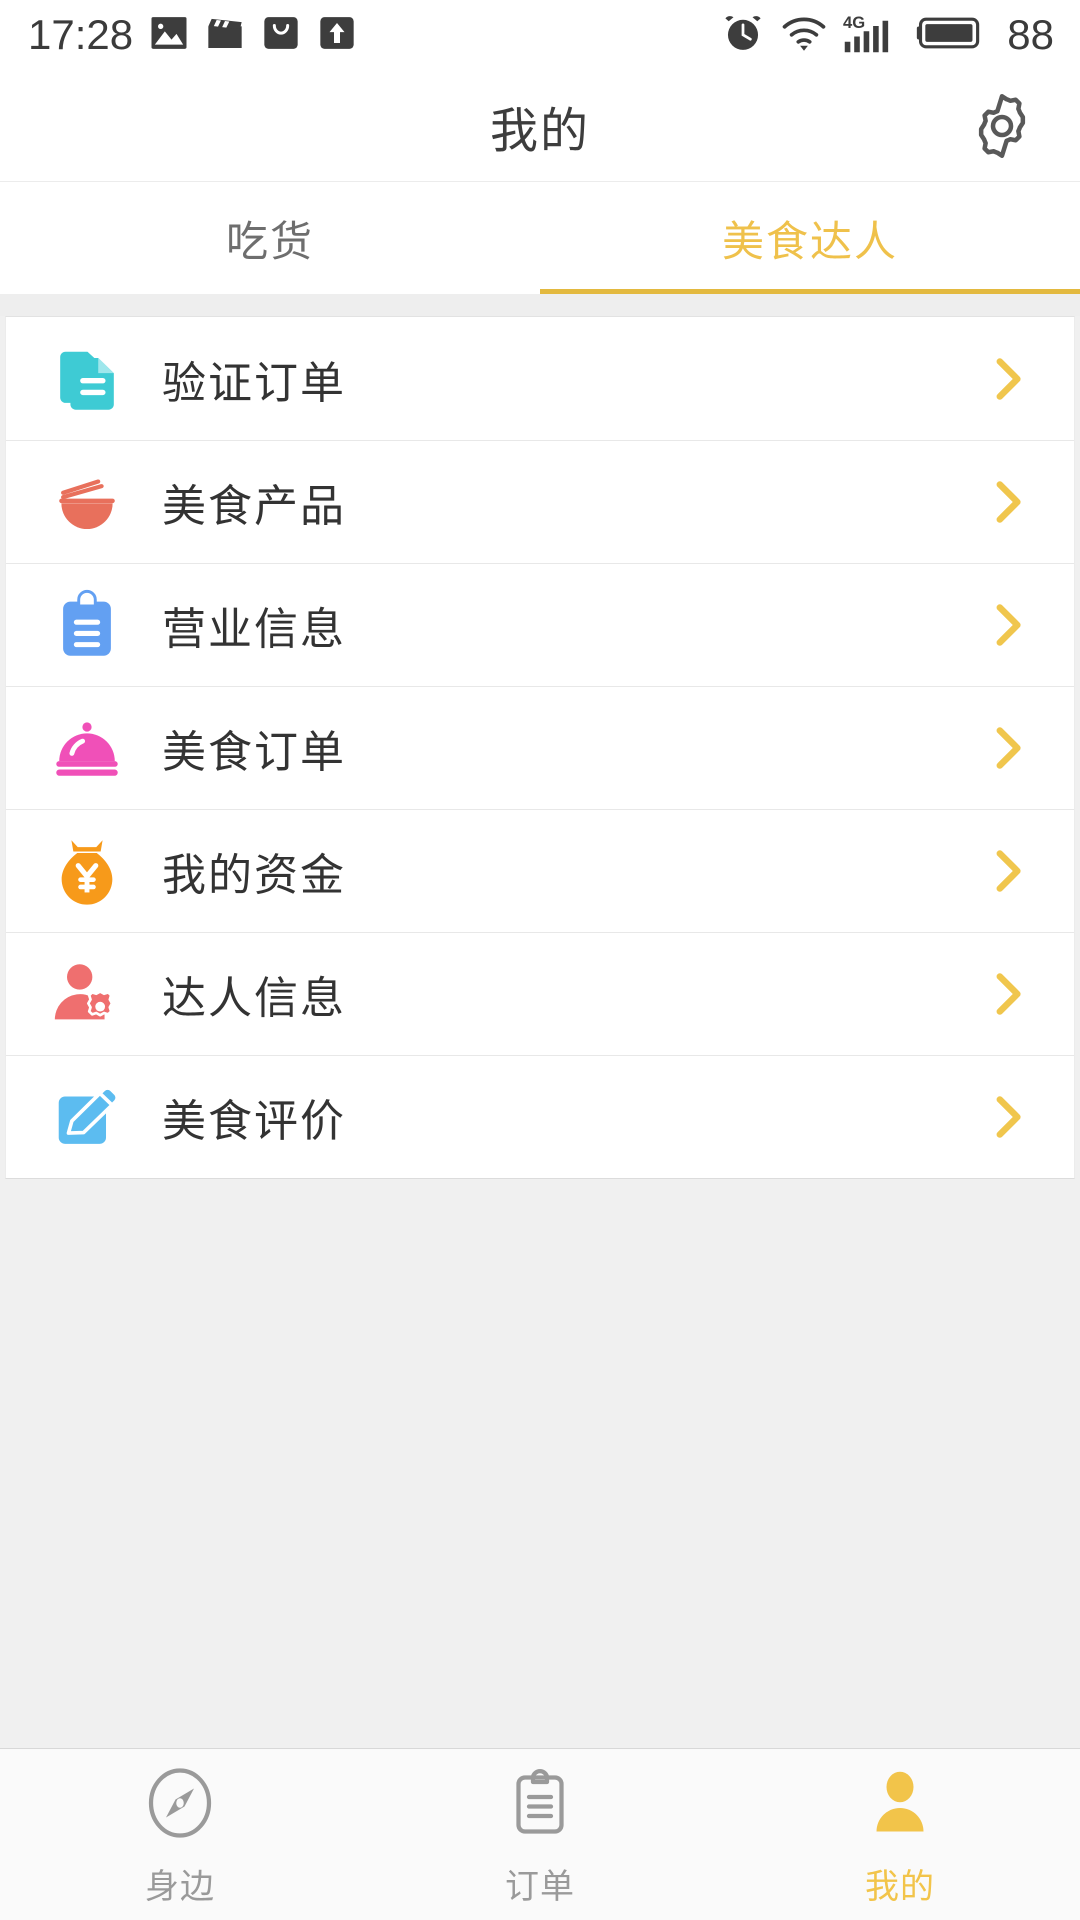 This screenshot has height=1920, width=1080. I want to click on pencil-edit-icon, so click(87, 1117).